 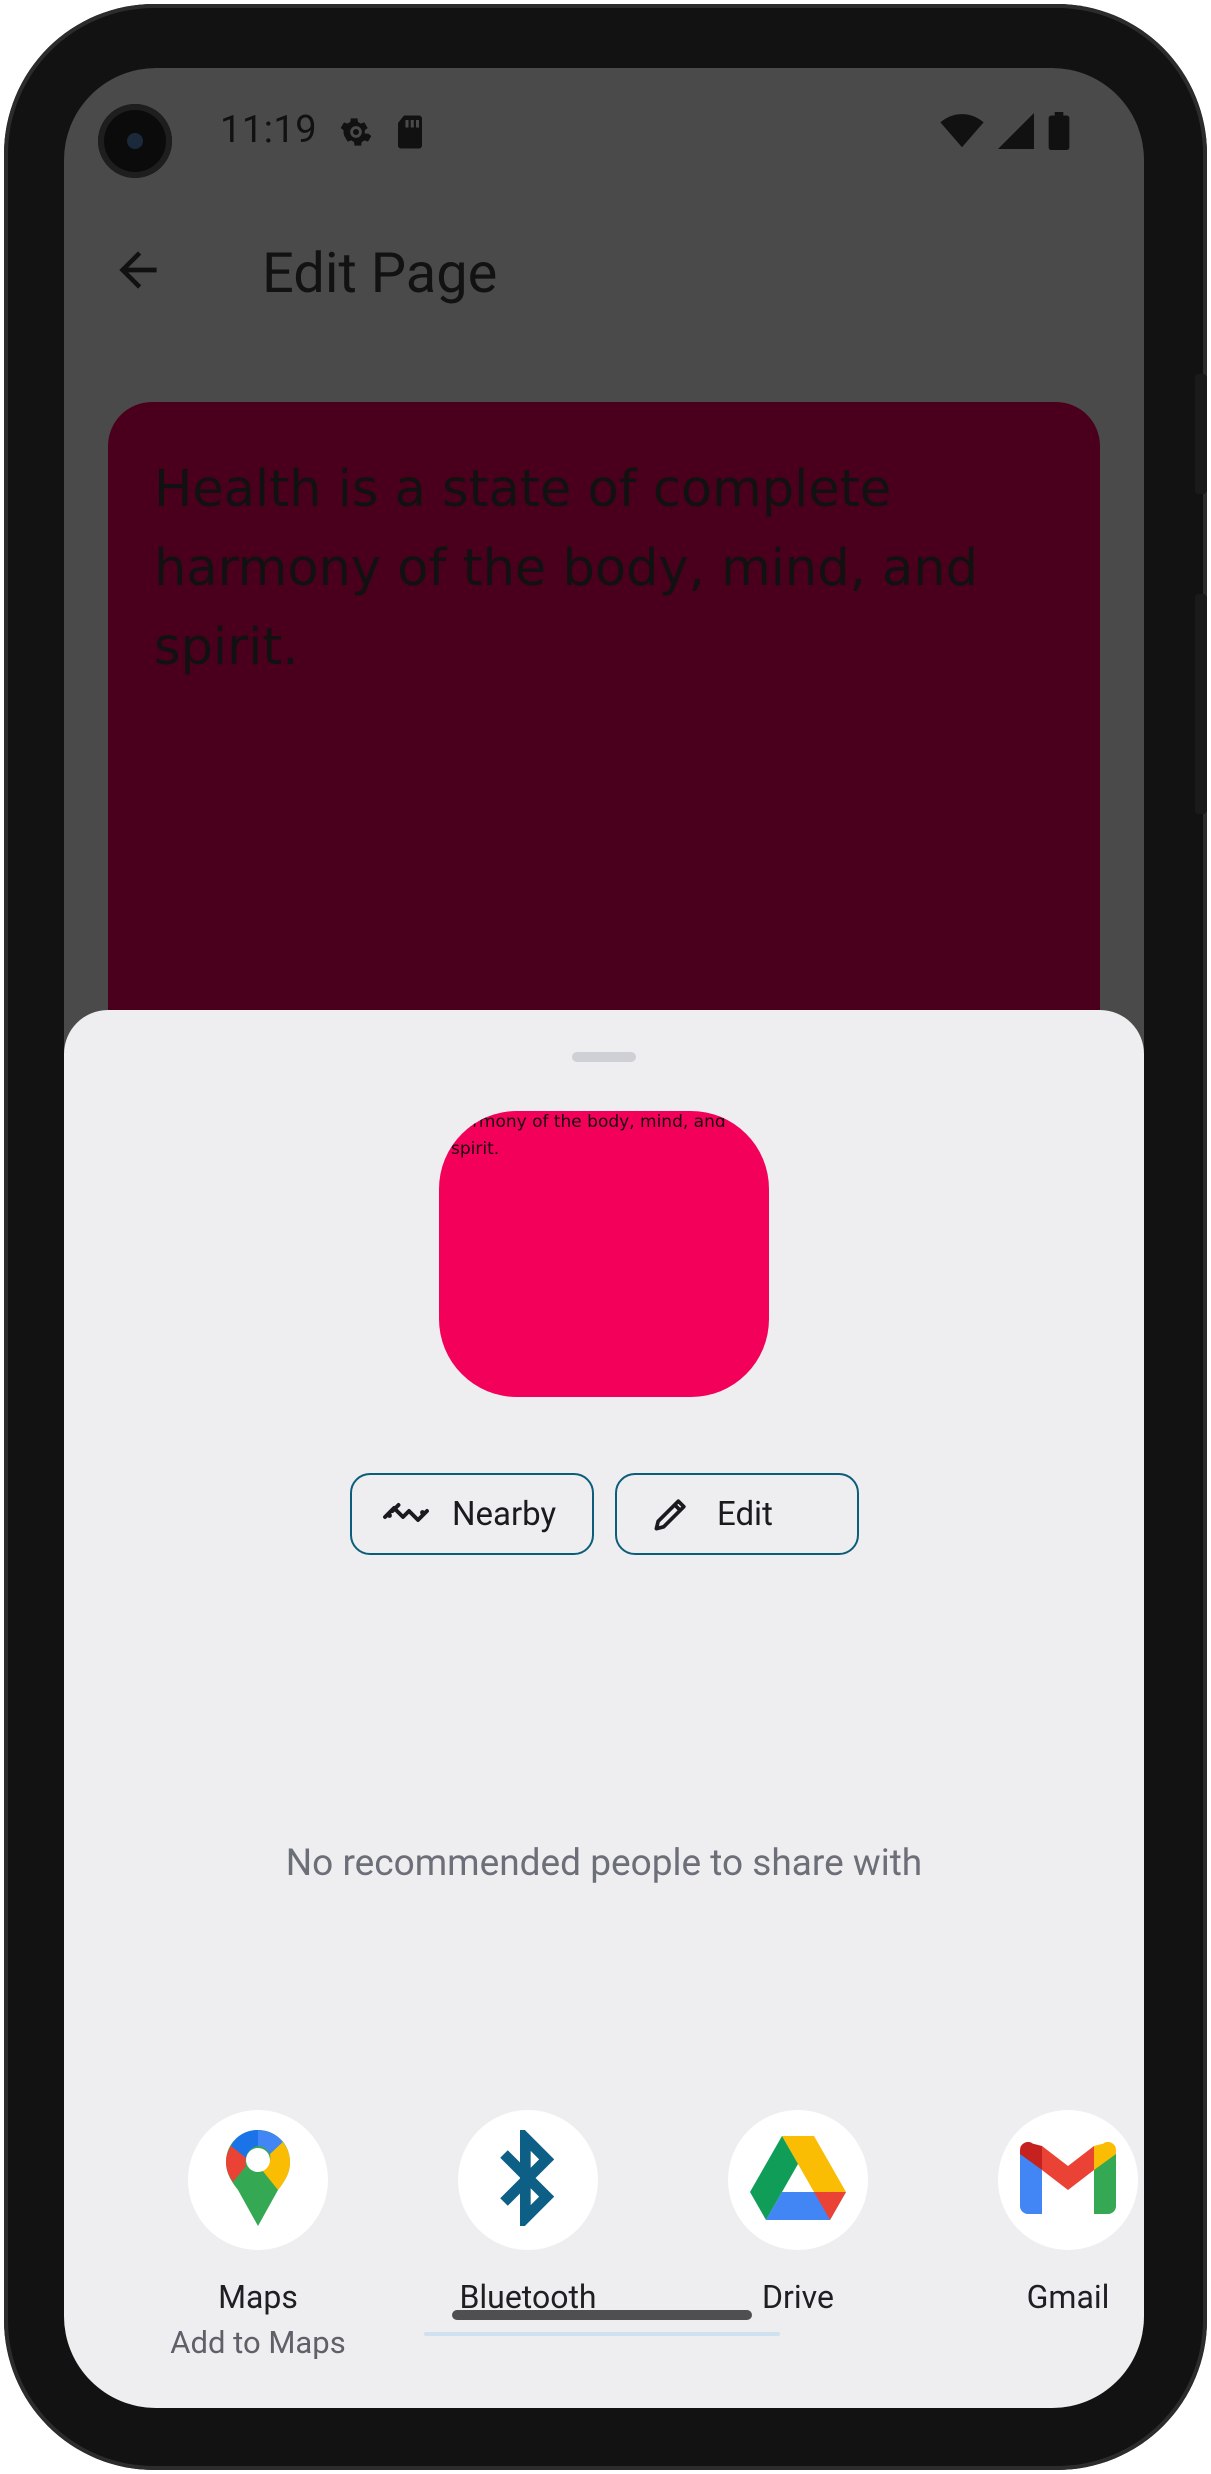 I want to click on share-target-subtitle: Add to Maps, so click(x=258, y=2342).